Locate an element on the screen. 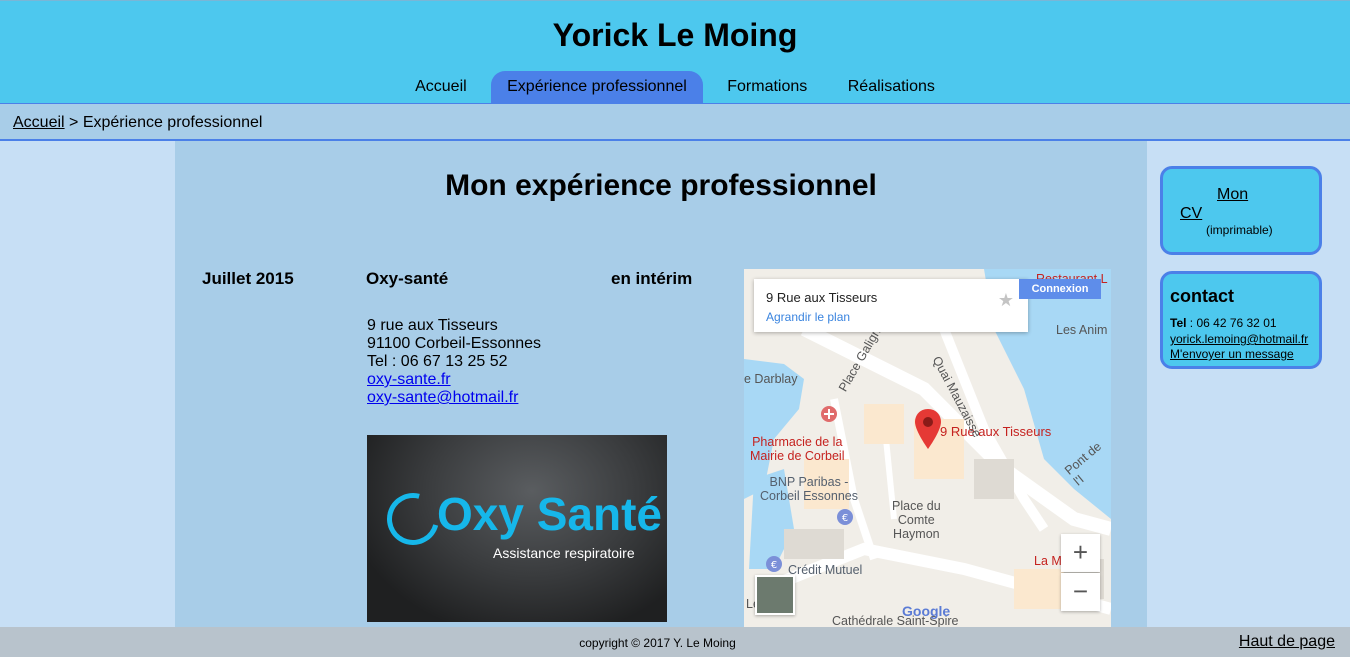 The width and height of the screenshot is (1350, 657). map-zoom-in-button: + is located at coordinates (1080, 553).